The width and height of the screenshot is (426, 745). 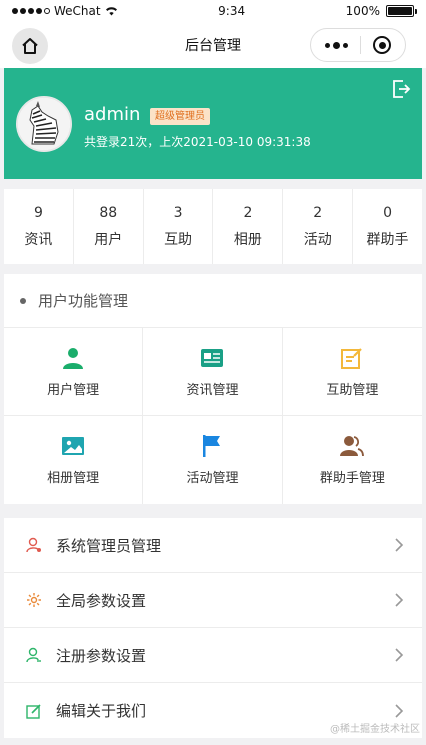 What do you see at coordinates (74, 372) in the screenshot?
I see `grid-item-user-management: 用户管理` at bounding box center [74, 372].